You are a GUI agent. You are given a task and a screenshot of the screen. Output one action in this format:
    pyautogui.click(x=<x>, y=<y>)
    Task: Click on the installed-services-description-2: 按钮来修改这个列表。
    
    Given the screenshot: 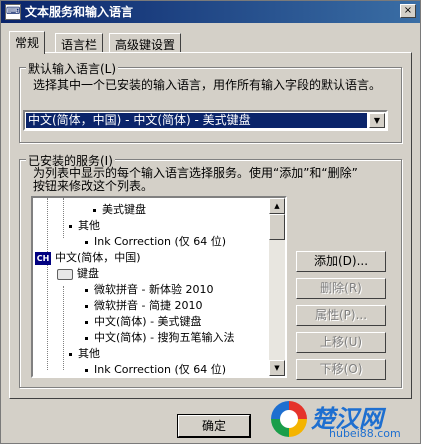 What is the action you would take?
    pyautogui.click(x=93, y=186)
    